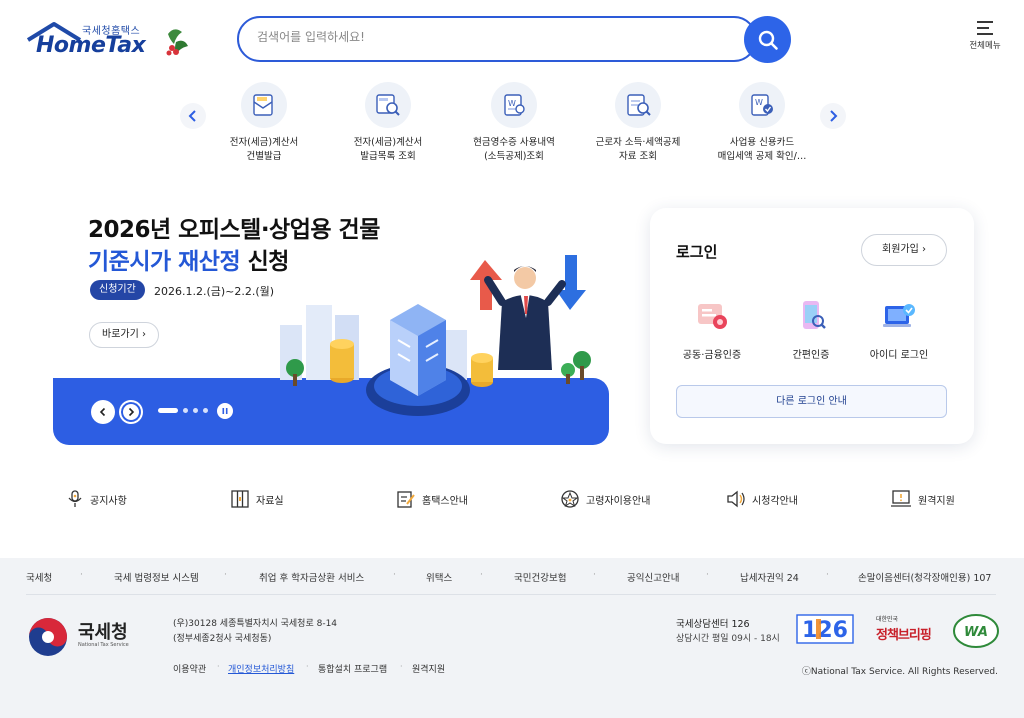 Image resolution: width=1024 pixels, height=718 pixels. I want to click on quick-menu-prev-button, so click(193, 116).